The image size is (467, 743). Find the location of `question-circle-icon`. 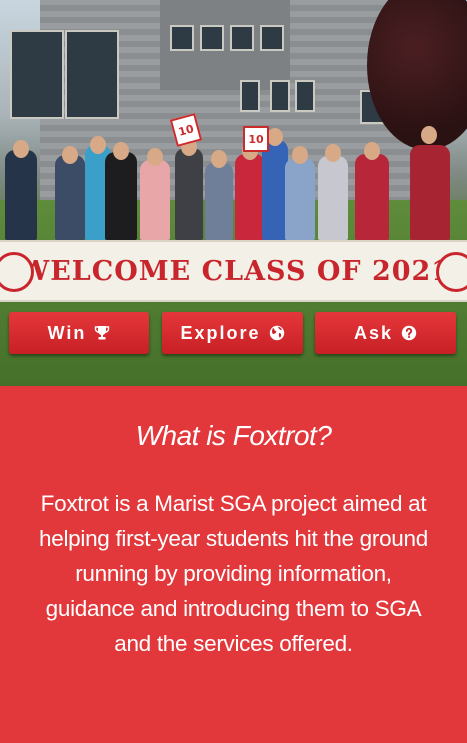

question-circle-icon is located at coordinates (409, 333).